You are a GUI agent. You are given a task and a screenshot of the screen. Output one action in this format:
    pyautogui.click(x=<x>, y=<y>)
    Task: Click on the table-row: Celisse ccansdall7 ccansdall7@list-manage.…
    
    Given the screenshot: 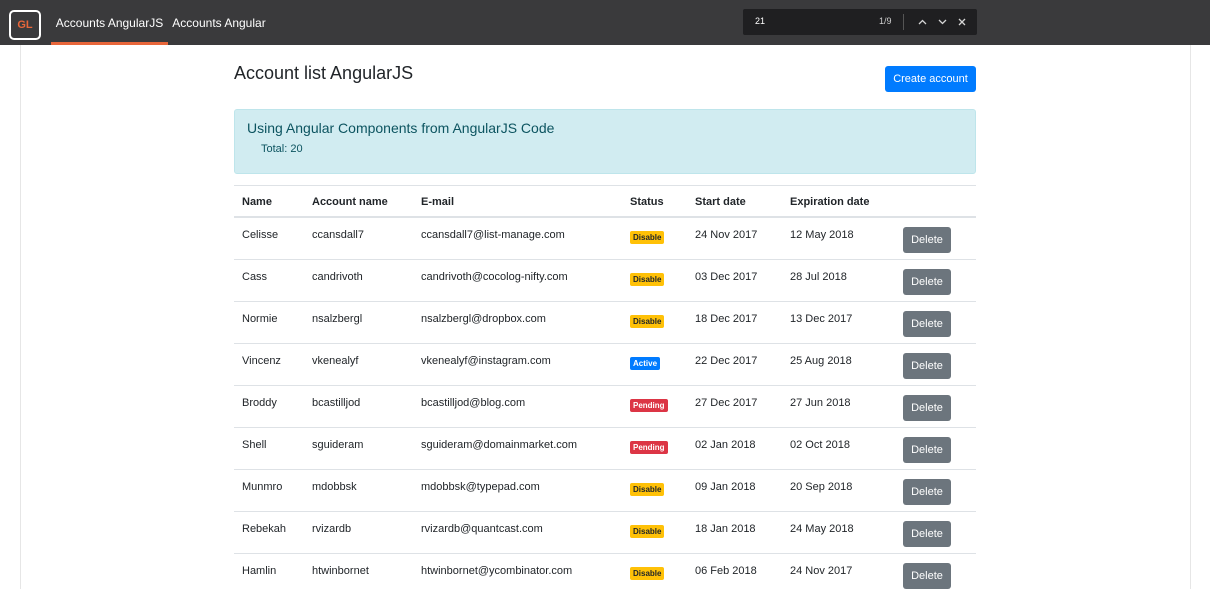 What is the action you would take?
    pyautogui.click(x=605, y=239)
    